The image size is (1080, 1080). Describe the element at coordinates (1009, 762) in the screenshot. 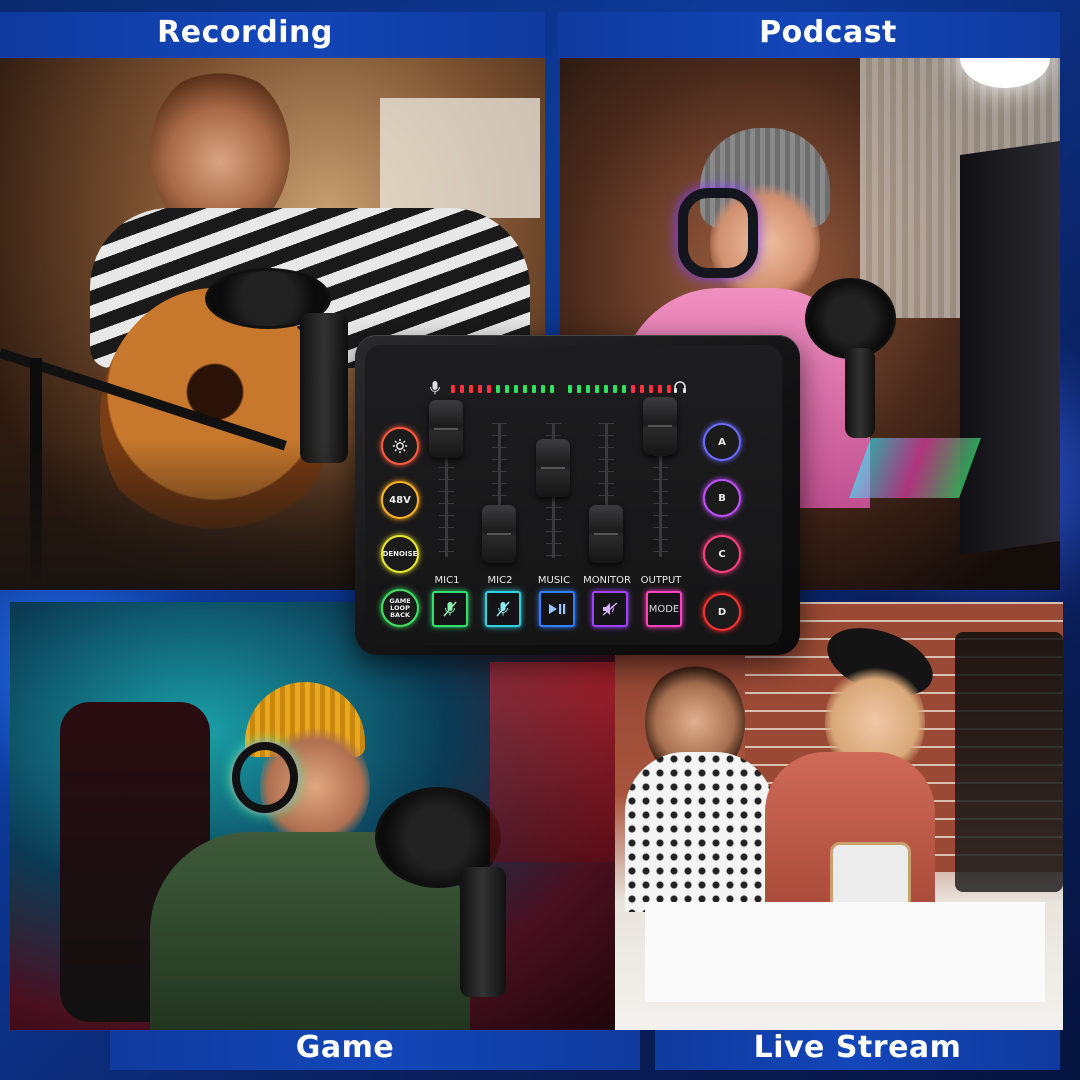

I see `camera` at that location.